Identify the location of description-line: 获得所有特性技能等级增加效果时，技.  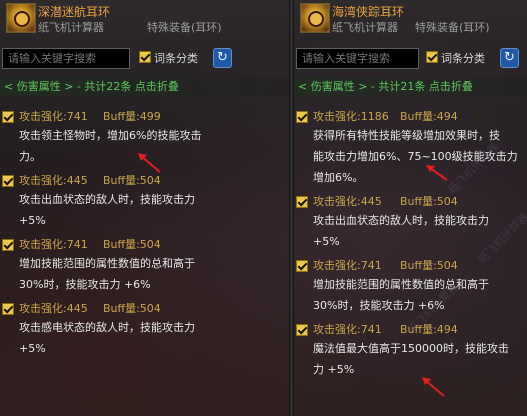
(406, 135).